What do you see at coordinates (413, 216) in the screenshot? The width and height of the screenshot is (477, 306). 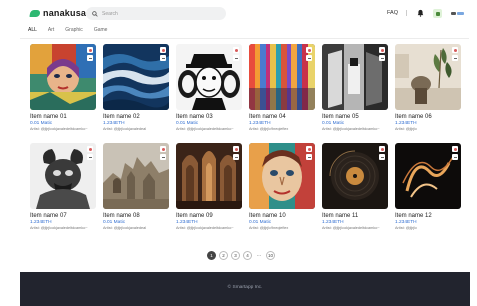 I see `item-name: Item name 12` at bounding box center [413, 216].